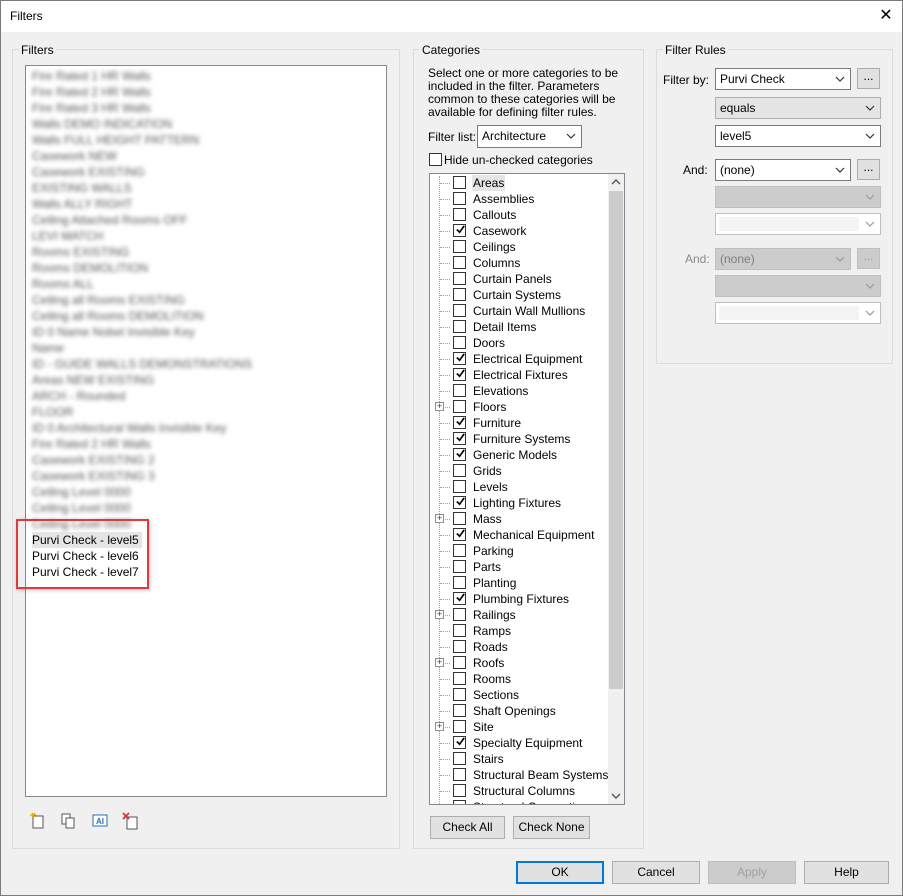  What do you see at coordinates (90, 268) in the screenshot?
I see `filter-item-blurred: Rooms DEMOLITION` at bounding box center [90, 268].